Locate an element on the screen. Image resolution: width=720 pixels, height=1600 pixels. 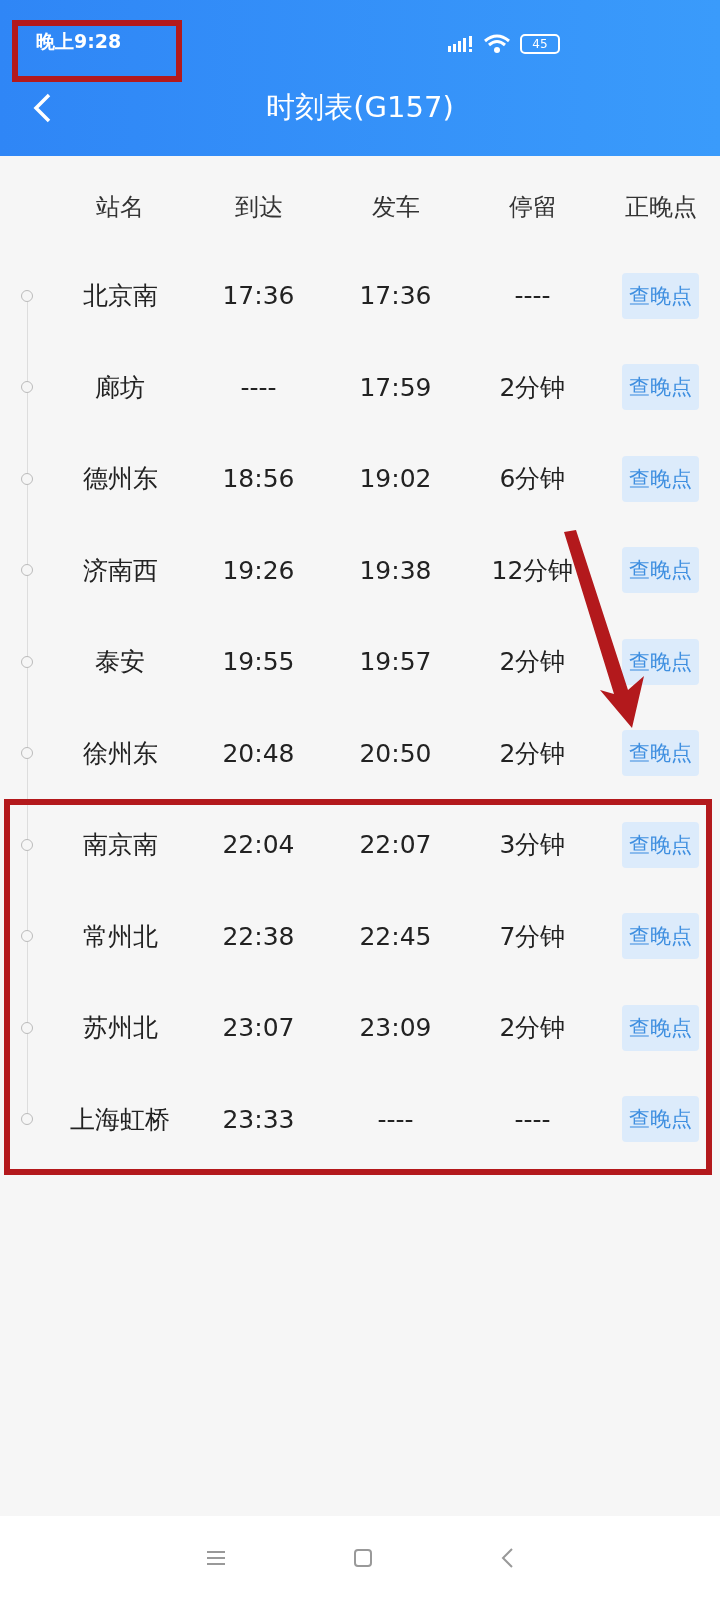
station-name: 徐州东 is located at coordinates (120, 753).